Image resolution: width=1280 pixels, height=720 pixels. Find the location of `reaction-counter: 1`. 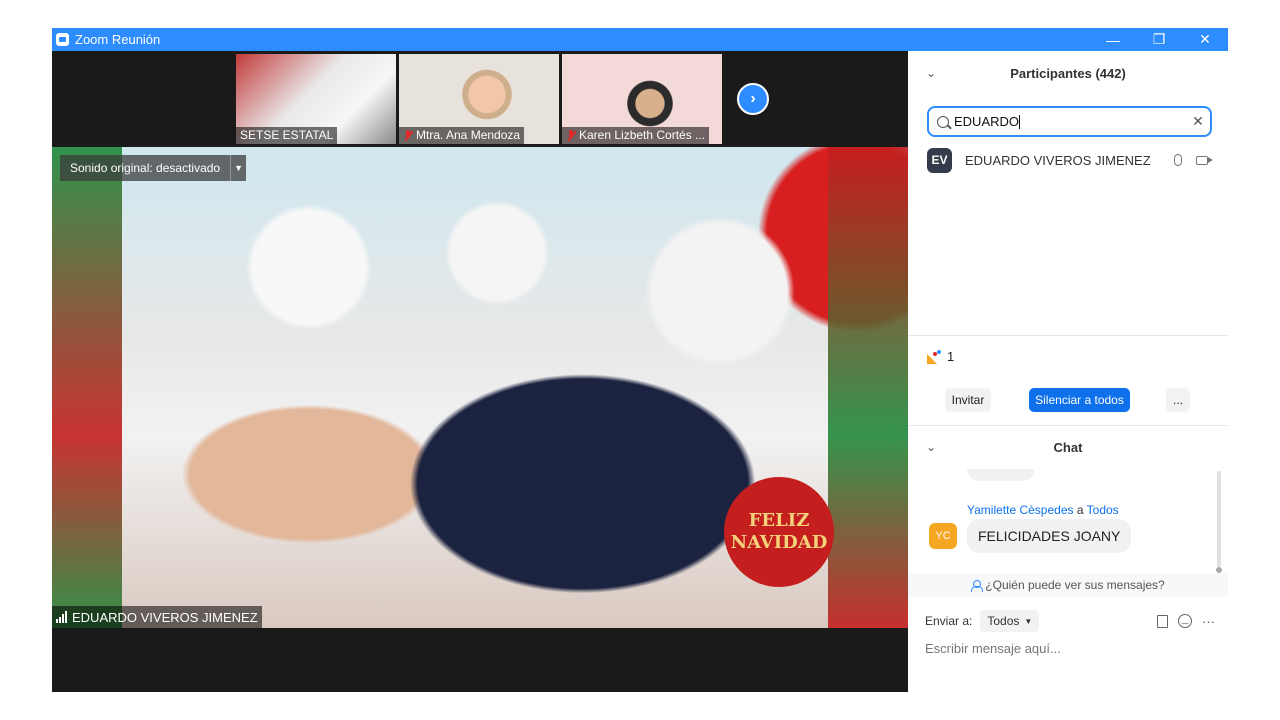

reaction-counter: 1 is located at coordinates (940, 356).